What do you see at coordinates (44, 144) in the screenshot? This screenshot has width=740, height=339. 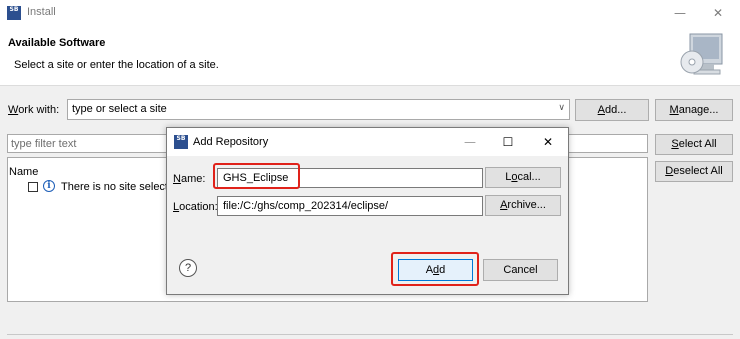 I see `filter-placeholder: type filter text` at bounding box center [44, 144].